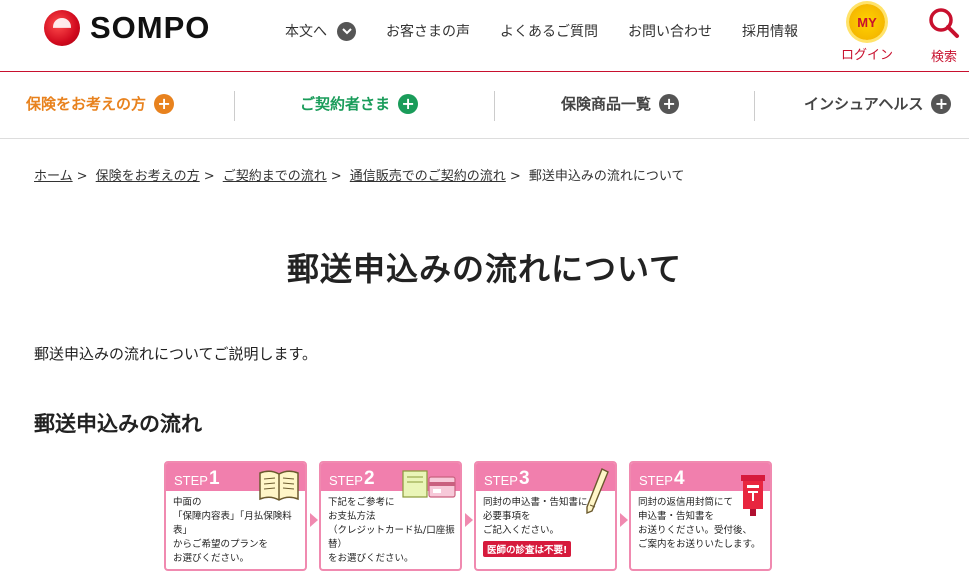 The image size is (969, 582). I want to click on category-label: ご契約者さま, so click(345, 104).